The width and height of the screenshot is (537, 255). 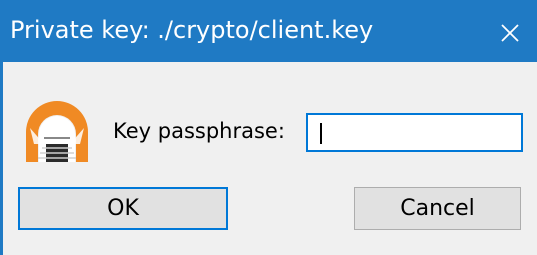 What do you see at coordinates (192, 30) in the screenshot?
I see `dialog-title: Private key: ./crypto/client.key` at bounding box center [192, 30].